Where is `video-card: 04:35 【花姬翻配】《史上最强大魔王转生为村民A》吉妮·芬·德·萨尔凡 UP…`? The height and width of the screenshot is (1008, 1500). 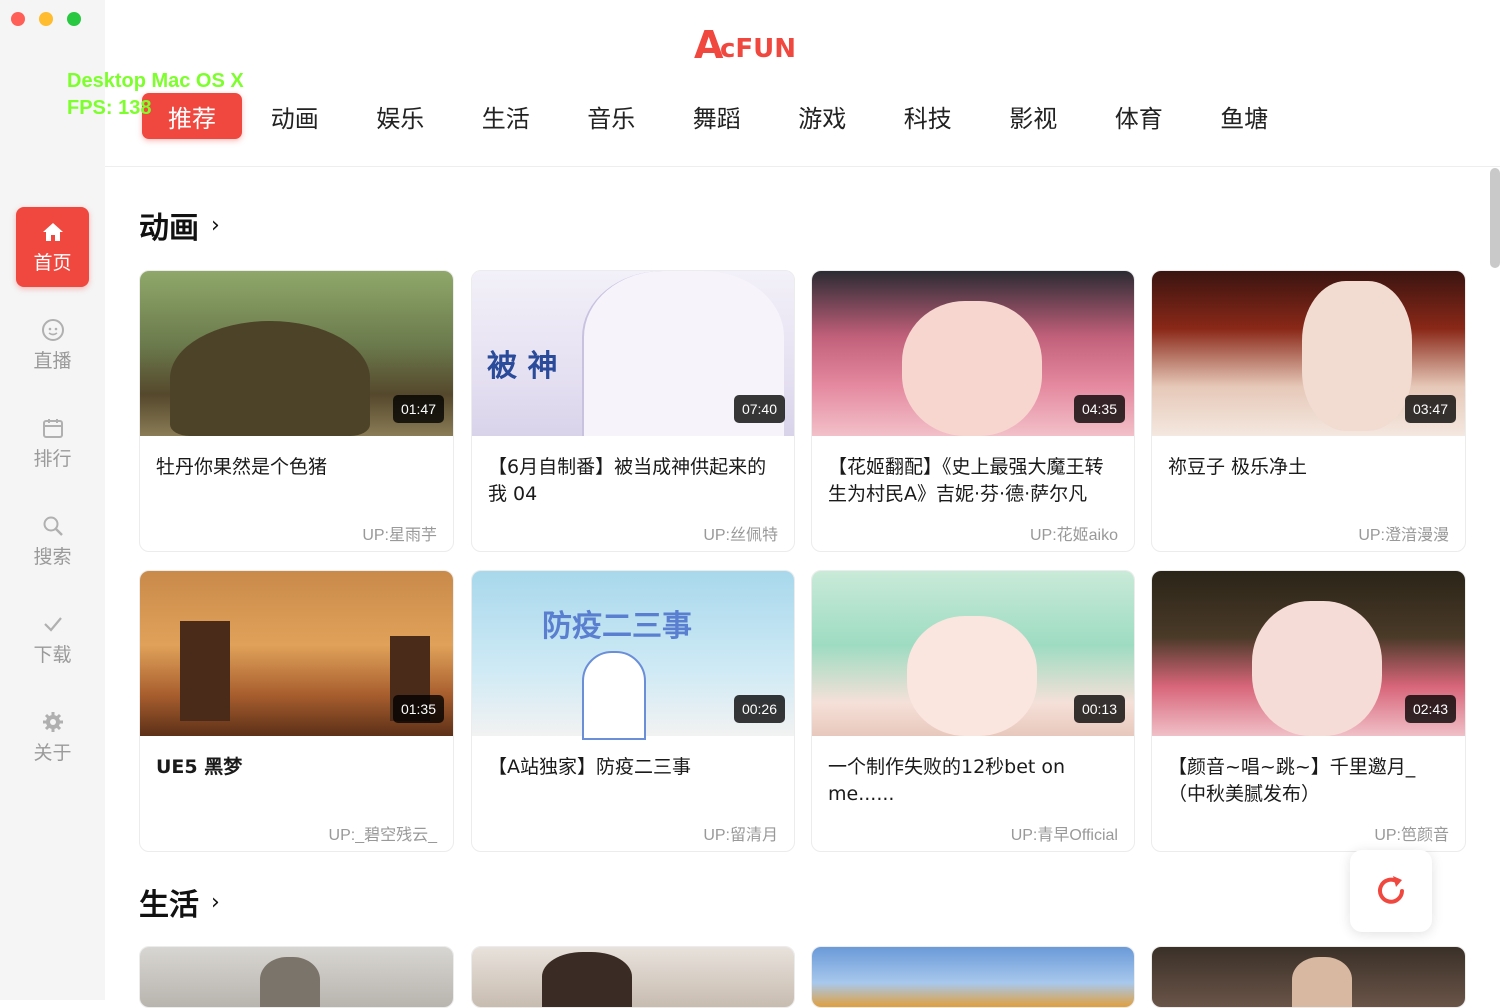 video-card: 04:35 【花姬翻配】《史上最强大魔王转生为村民A》吉妮·芬·德·萨尔凡 UP… is located at coordinates (973, 411).